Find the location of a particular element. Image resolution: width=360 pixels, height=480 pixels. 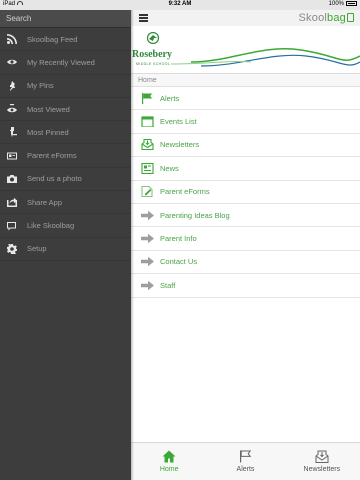

sidebar-item-like-skoolbag: Like Skoolbag is located at coordinates (65, 226).